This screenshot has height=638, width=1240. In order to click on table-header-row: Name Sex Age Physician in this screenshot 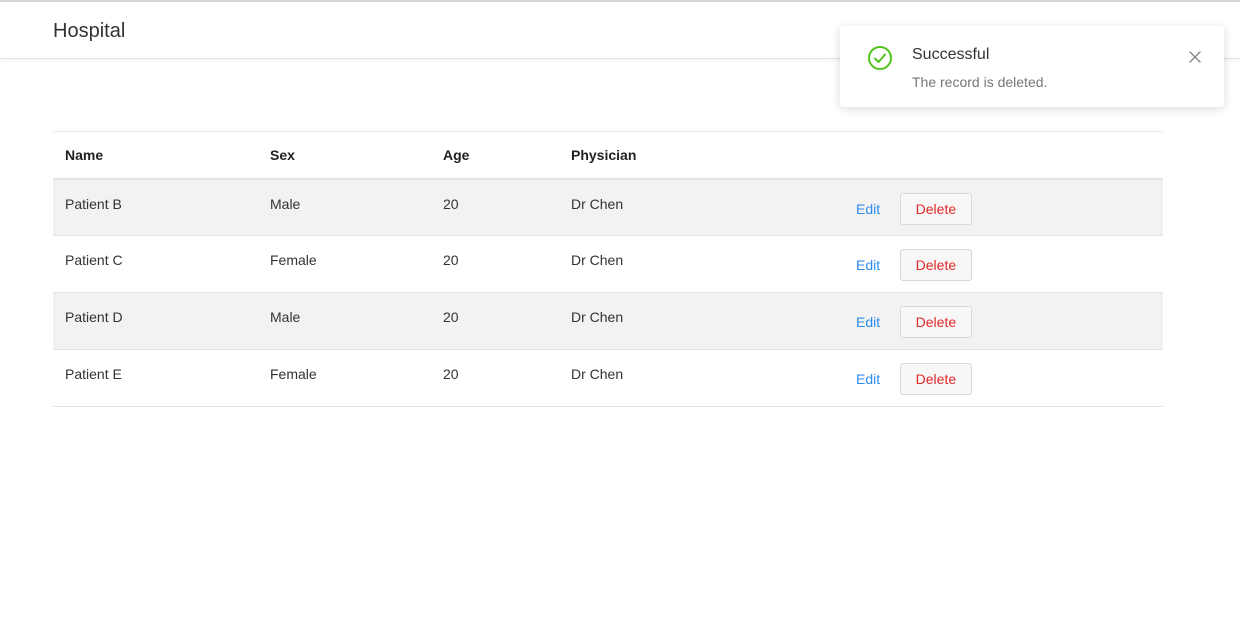, I will do `click(608, 155)`.